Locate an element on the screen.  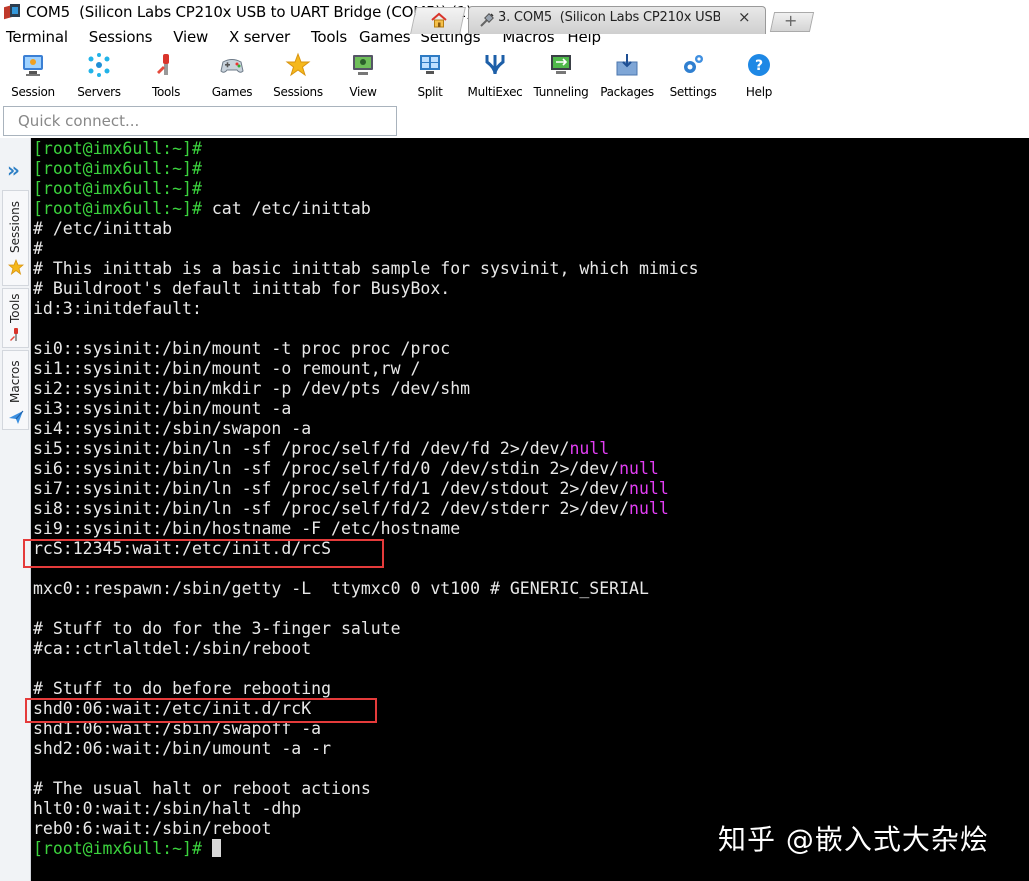
help-icon: ? is located at coordinates (759, 65).